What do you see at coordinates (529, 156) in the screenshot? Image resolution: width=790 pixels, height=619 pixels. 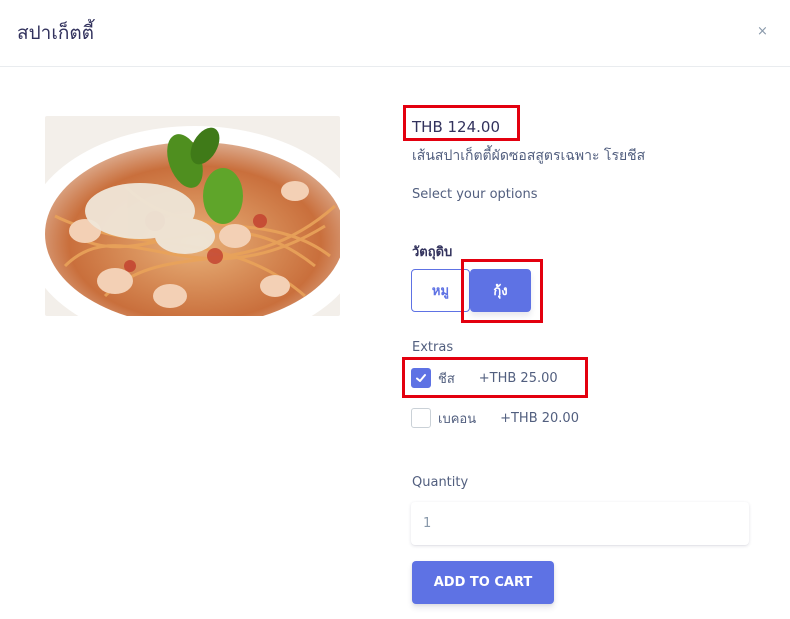 I see `product-description: เส้นสปาเก็ตตี้ผัดซอสสูตรเฉพาะ โรยชีส` at bounding box center [529, 156].